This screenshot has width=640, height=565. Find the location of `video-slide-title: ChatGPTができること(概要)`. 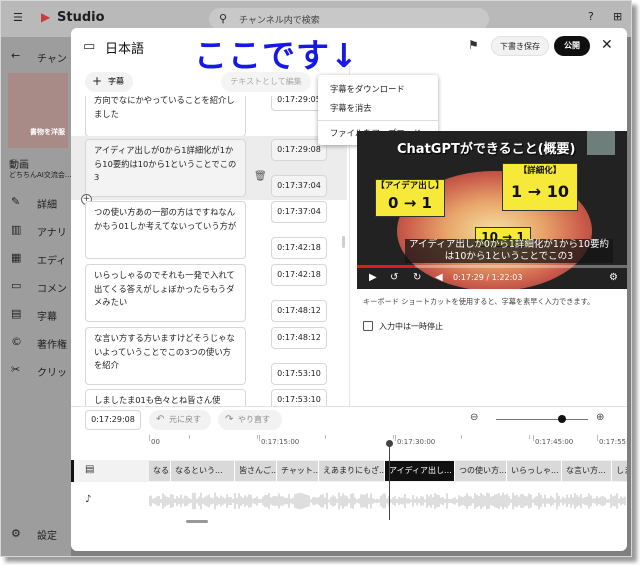

video-slide-title: ChatGPTができること(概要) is located at coordinates (486, 149).